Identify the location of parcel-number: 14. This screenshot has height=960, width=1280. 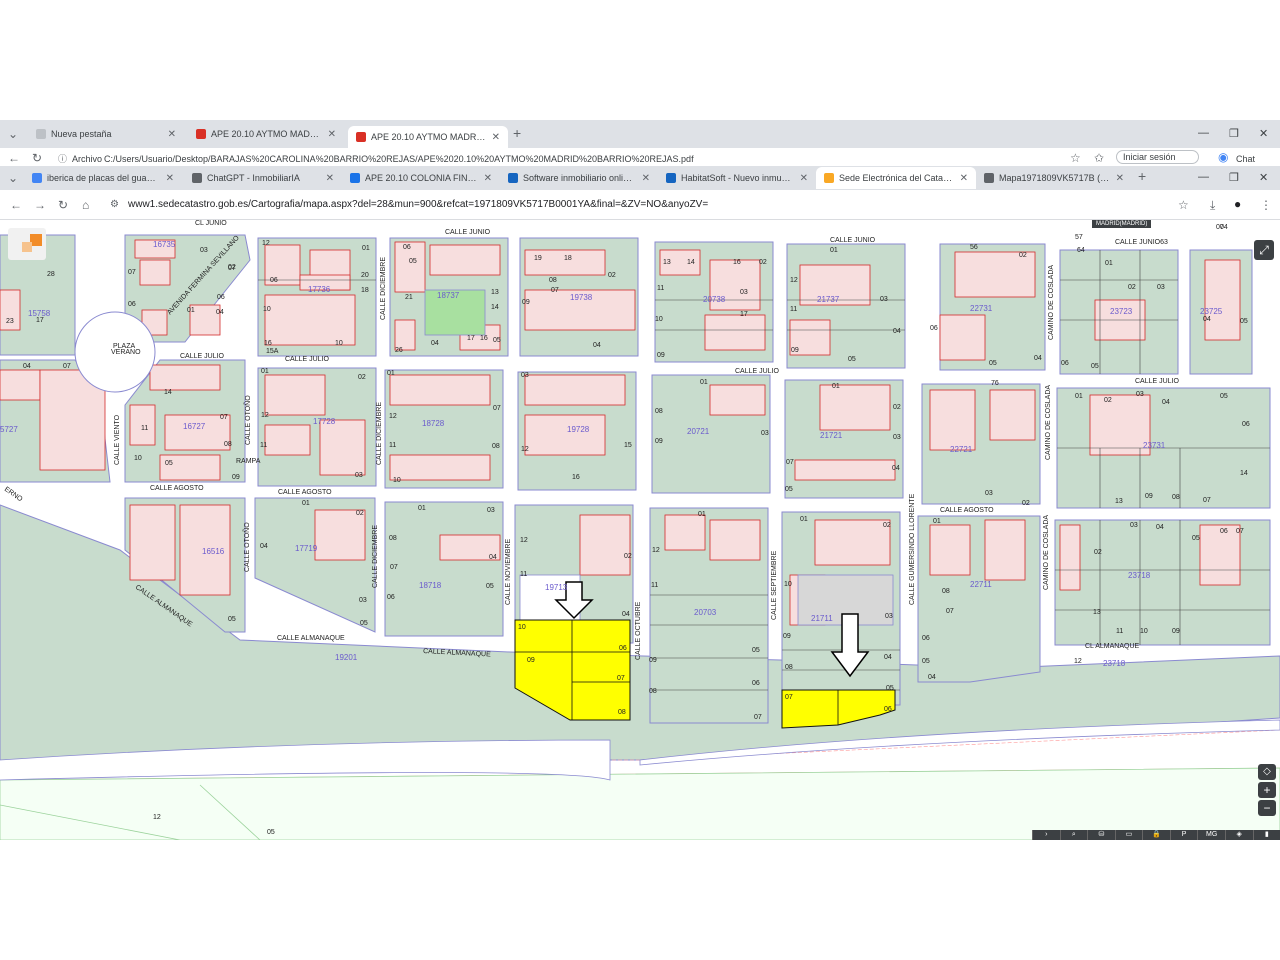
(168, 392).